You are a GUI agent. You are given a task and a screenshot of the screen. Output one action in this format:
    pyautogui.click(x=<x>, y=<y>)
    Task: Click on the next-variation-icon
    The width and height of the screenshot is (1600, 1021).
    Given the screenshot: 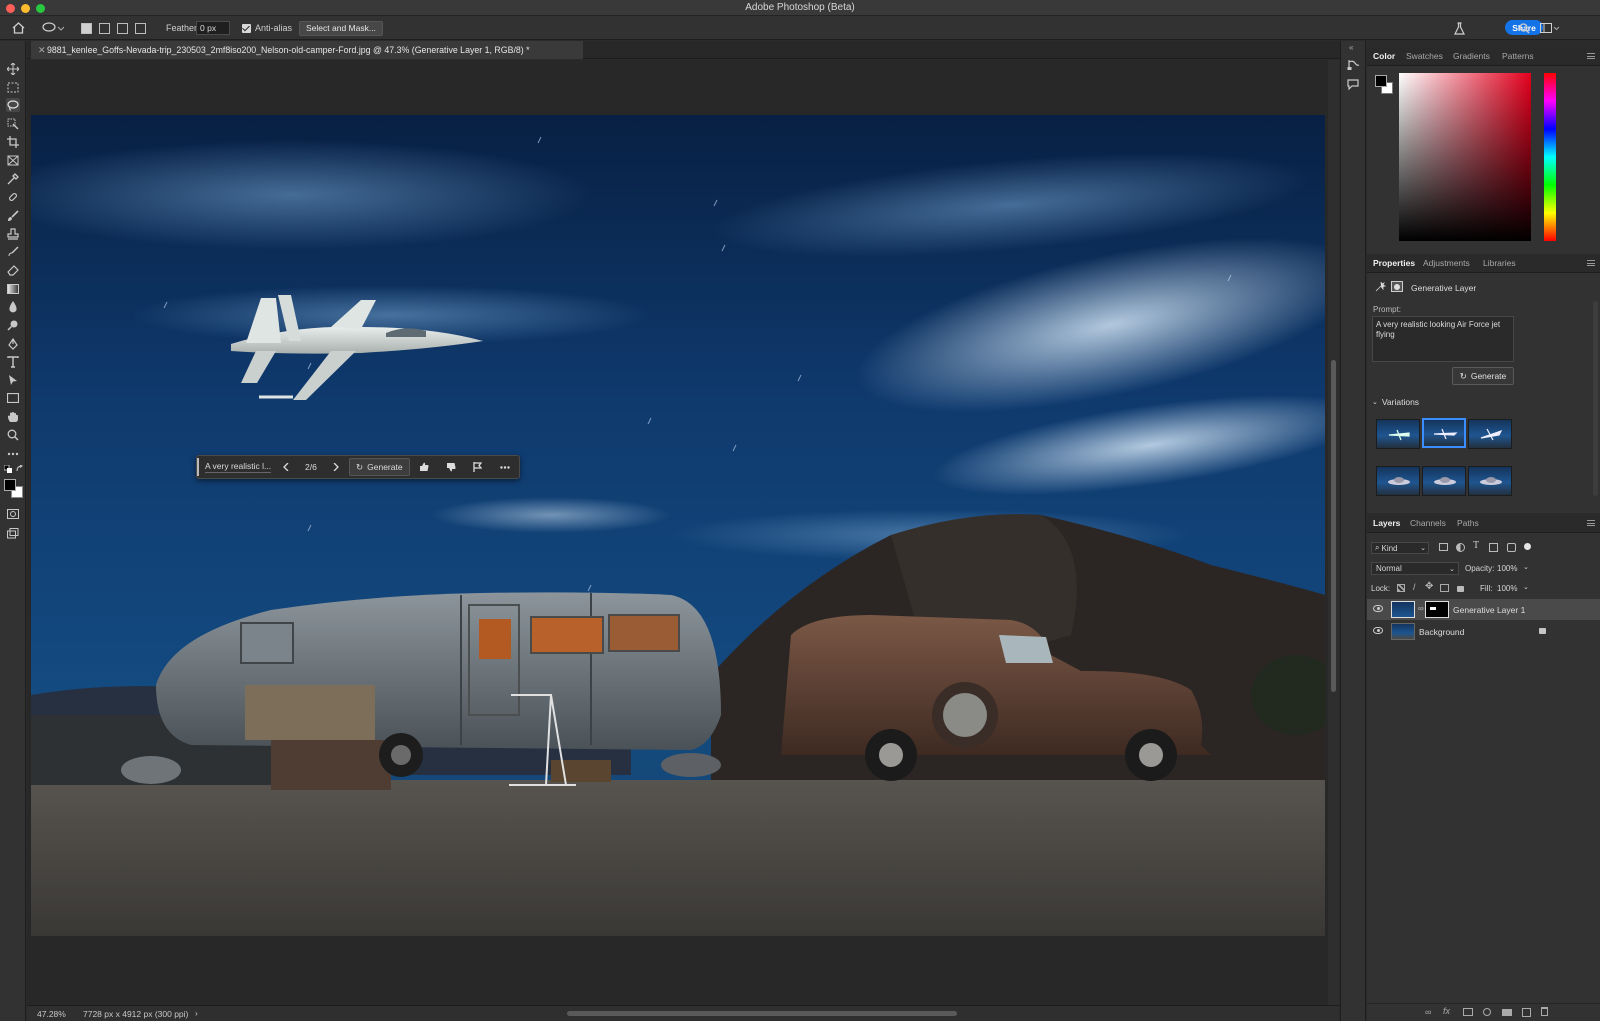 What is the action you would take?
    pyautogui.click(x=336, y=467)
    